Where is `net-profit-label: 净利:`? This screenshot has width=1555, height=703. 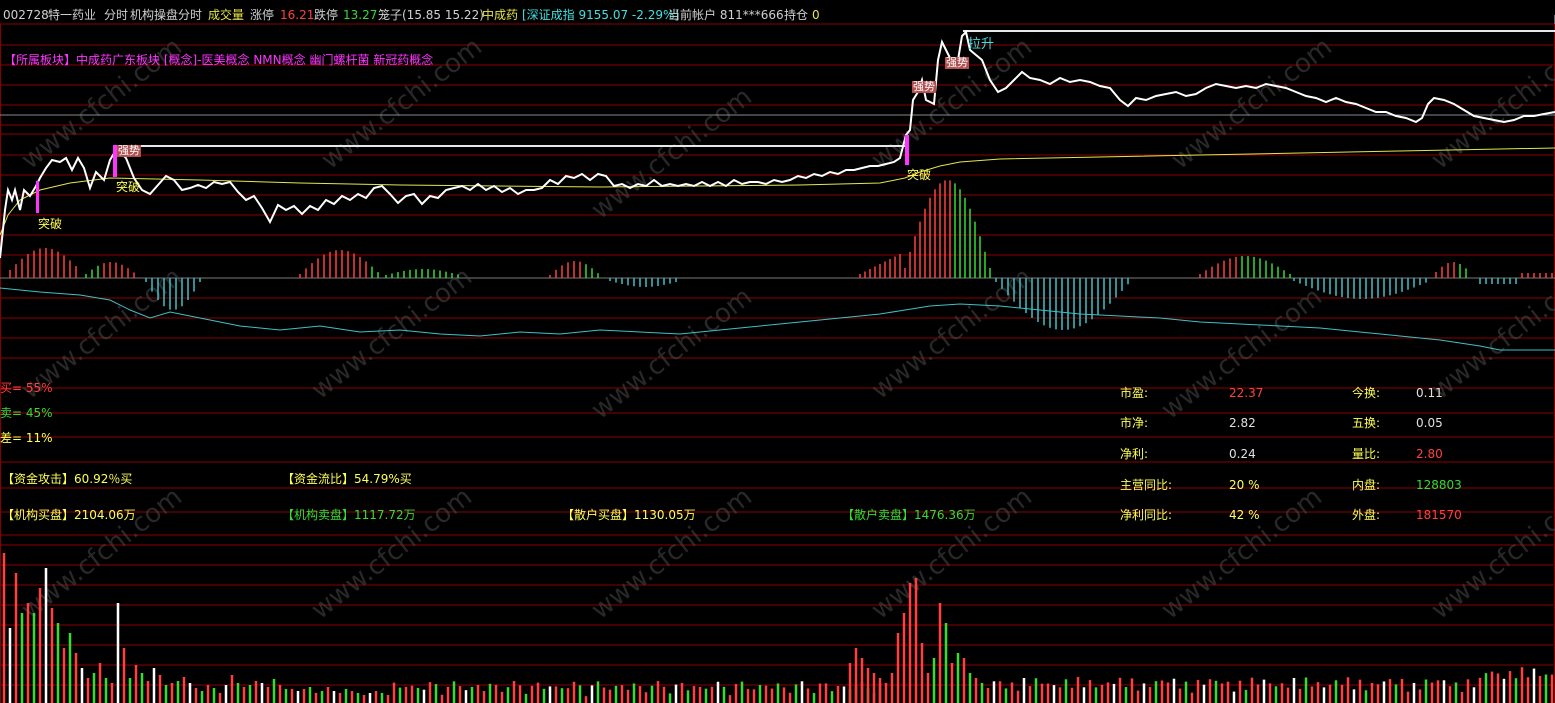
net-profit-label: 净利: is located at coordinates (1134, 454).